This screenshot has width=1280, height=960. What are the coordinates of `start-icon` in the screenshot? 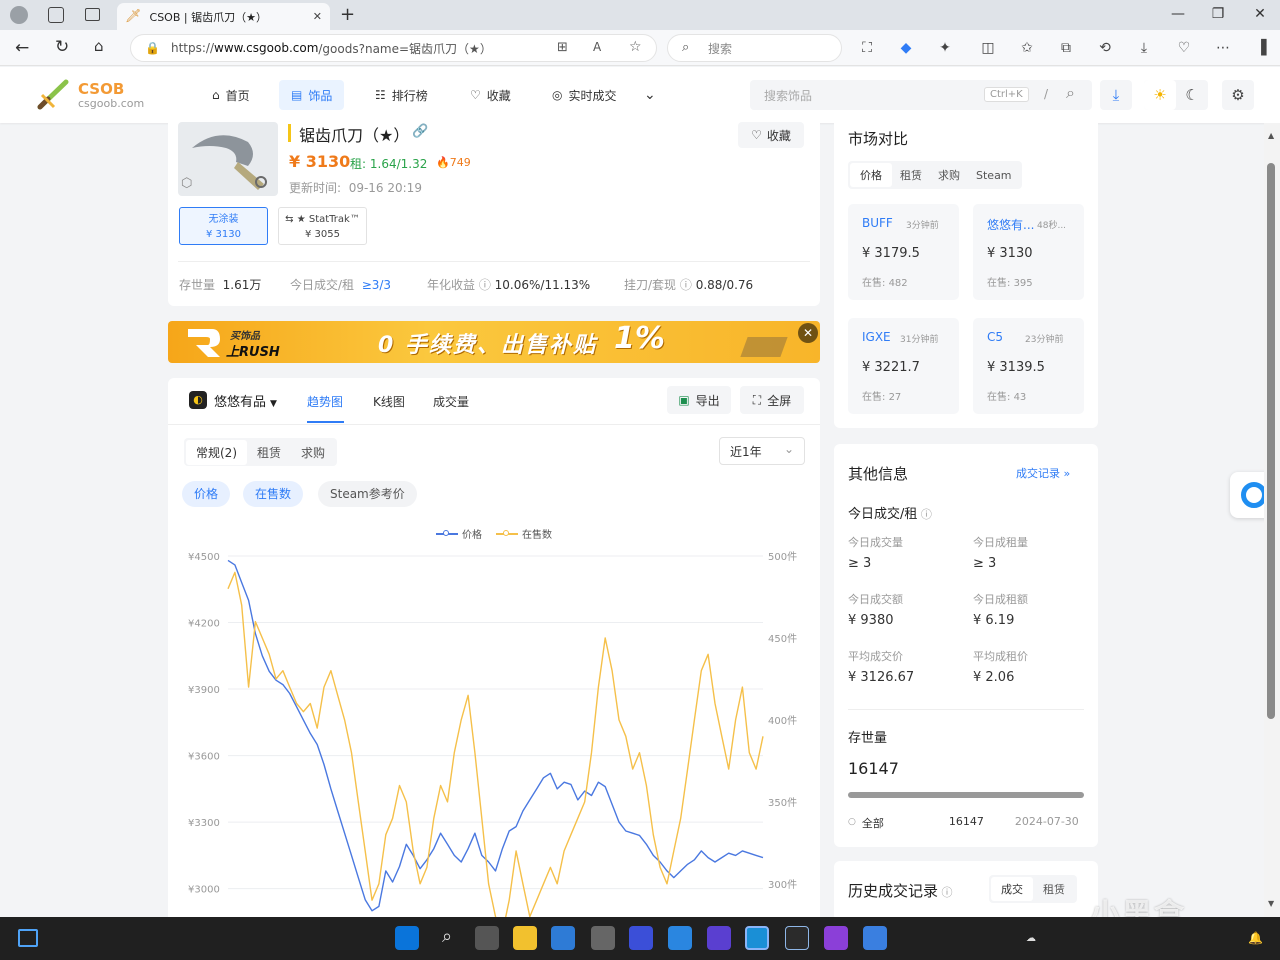 It's located at (407, 938).